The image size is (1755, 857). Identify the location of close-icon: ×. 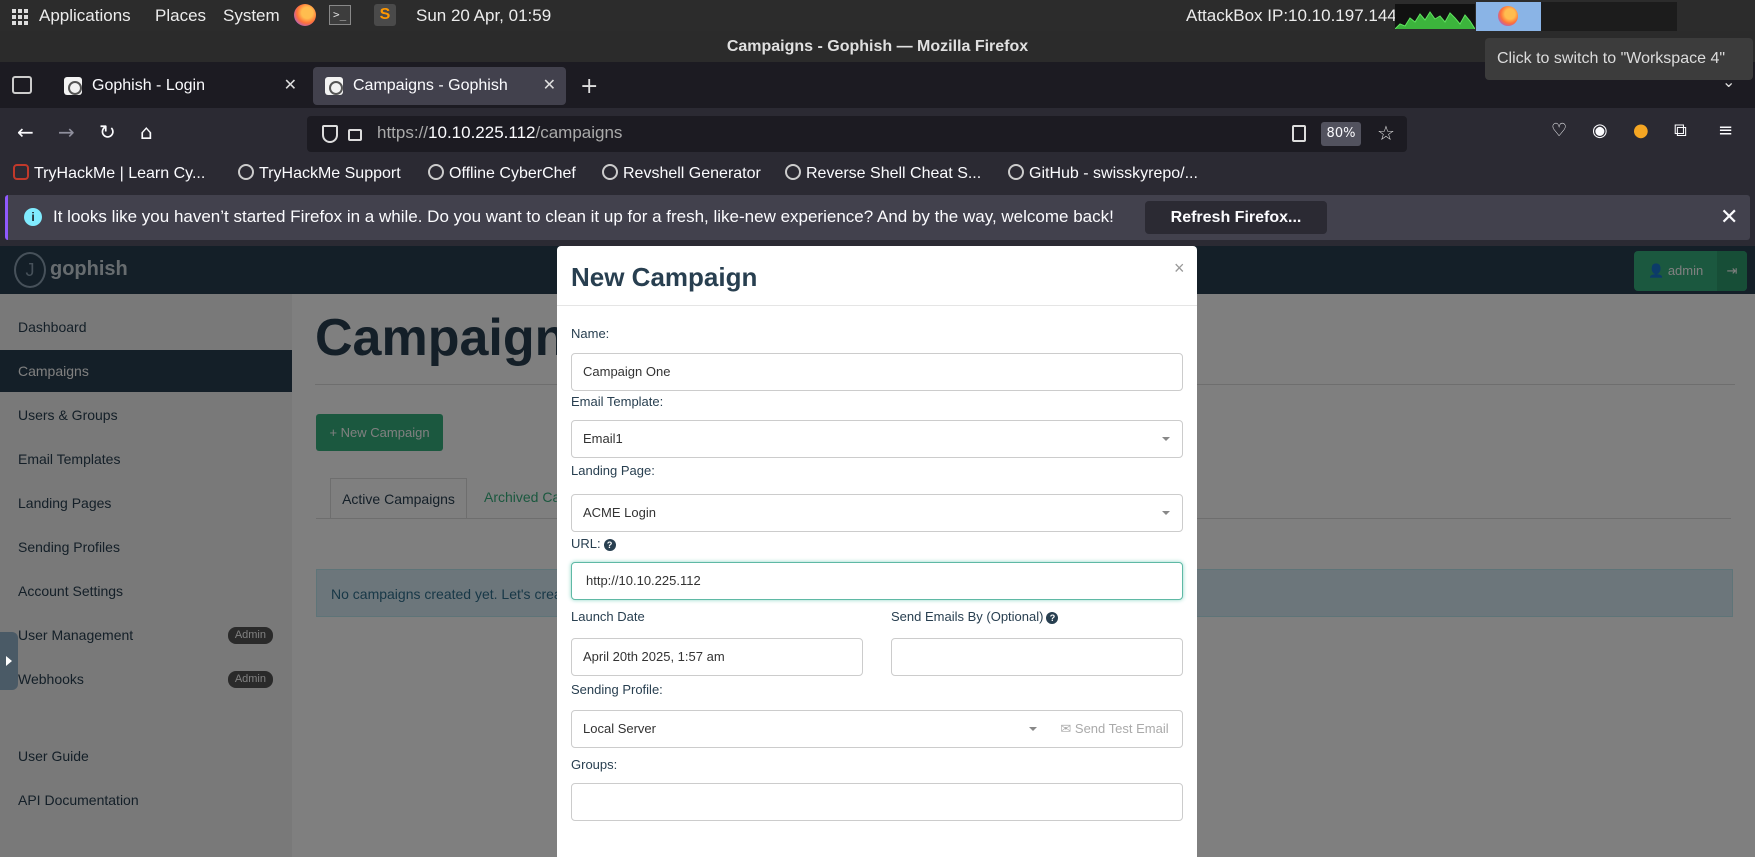
(1179, 268).